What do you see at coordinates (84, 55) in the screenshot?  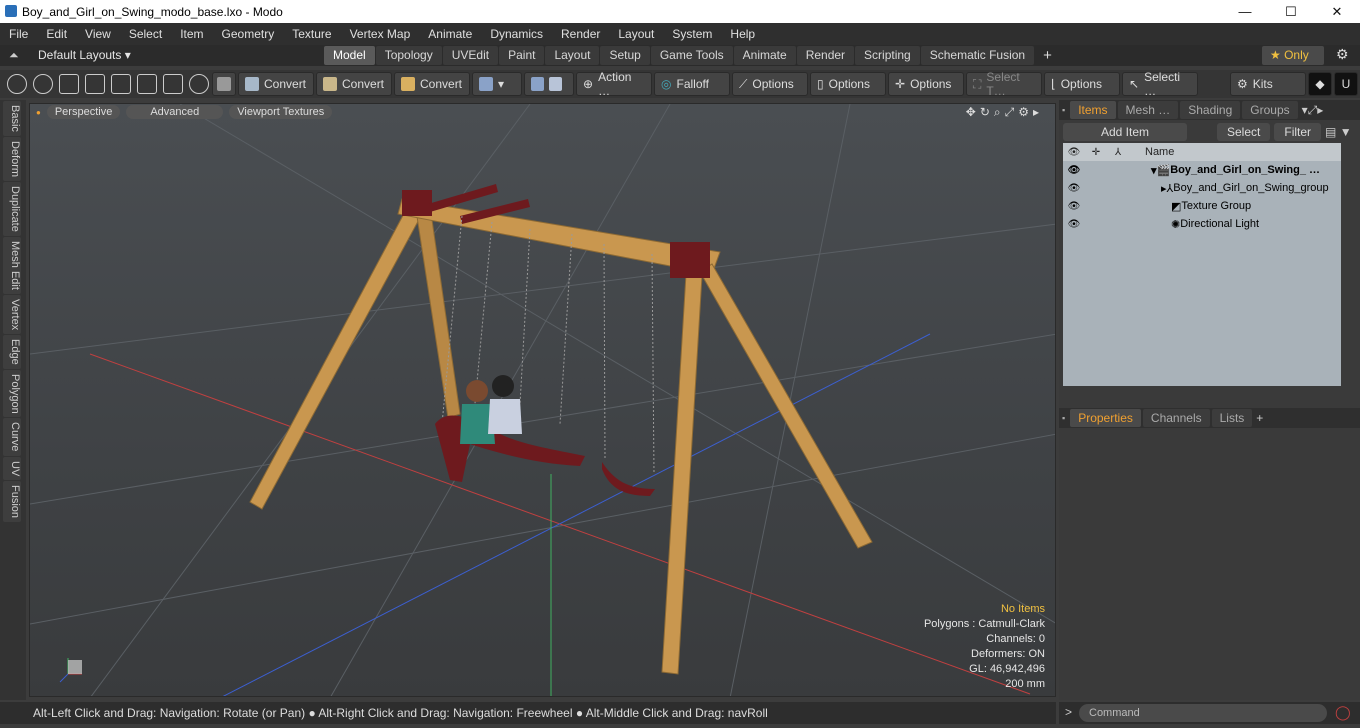 I see `default-layouts-dropdown: Default Layouts ▾` at bounding box center [84, 55].